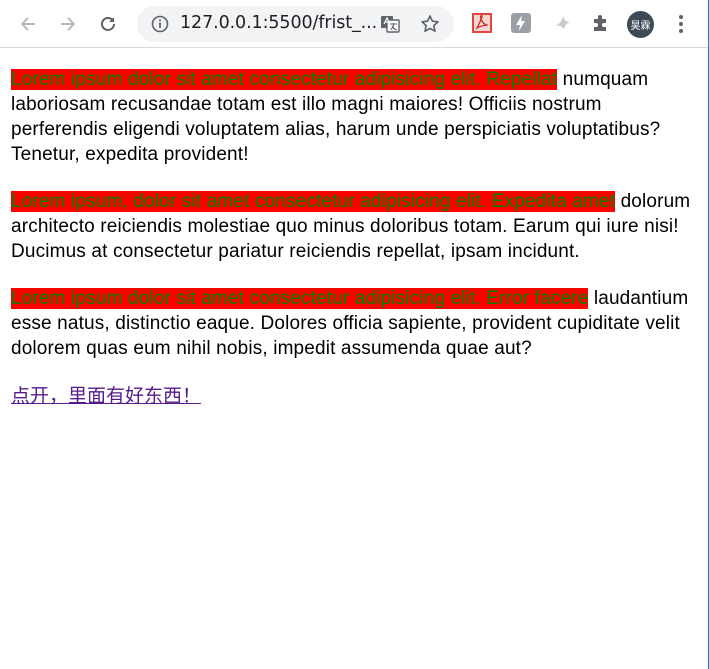 The width and height of the screenshot is (709, 669). What do you see at coordinates (160, 24) in the screenshot?
I see `info-icon` at bounding box center [160, 24].